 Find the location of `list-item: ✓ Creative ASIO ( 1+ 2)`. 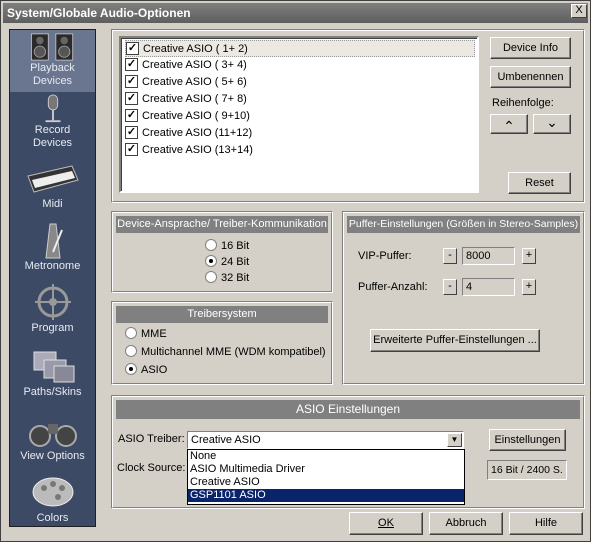

list-item: ✓ Creative ASIO ( 1+ 2) is located at coordinates (300, 48).